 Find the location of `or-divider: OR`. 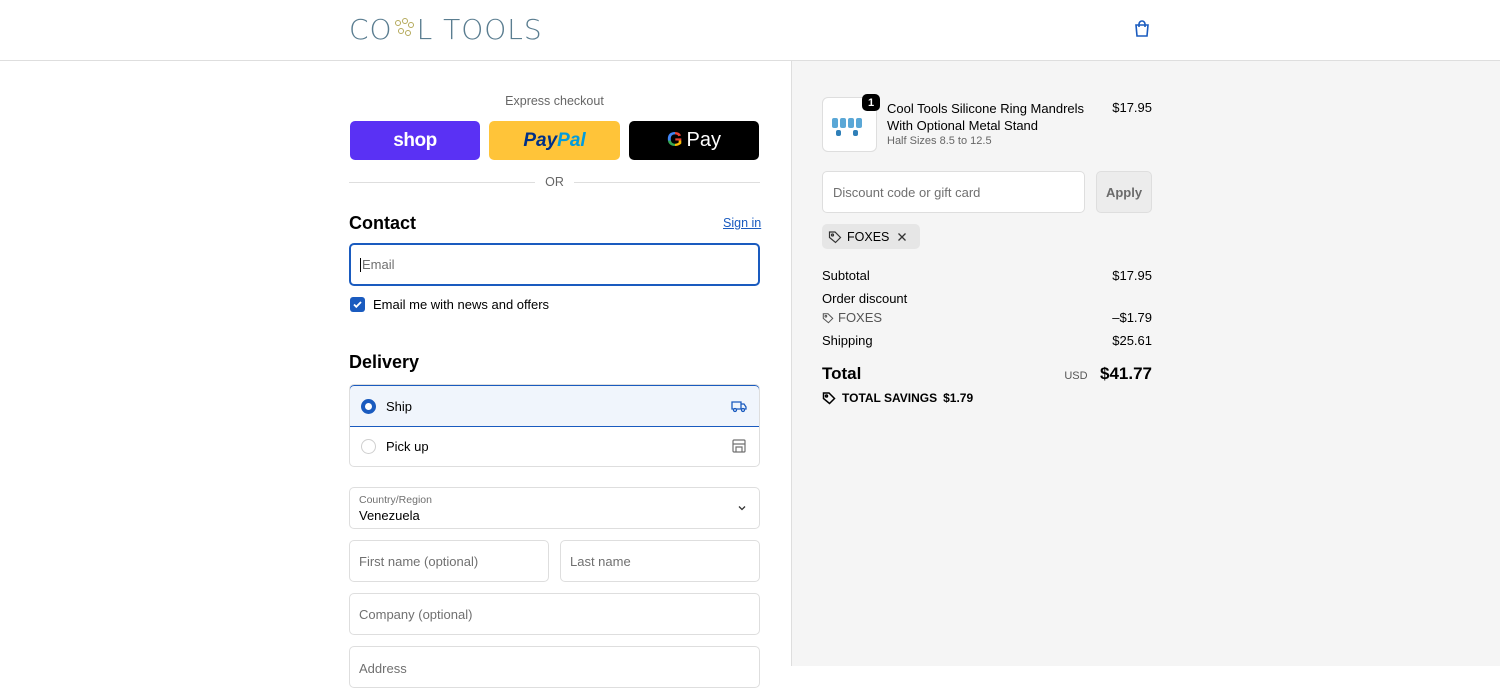

or-divider: OR is located at coordinates (554, 183).